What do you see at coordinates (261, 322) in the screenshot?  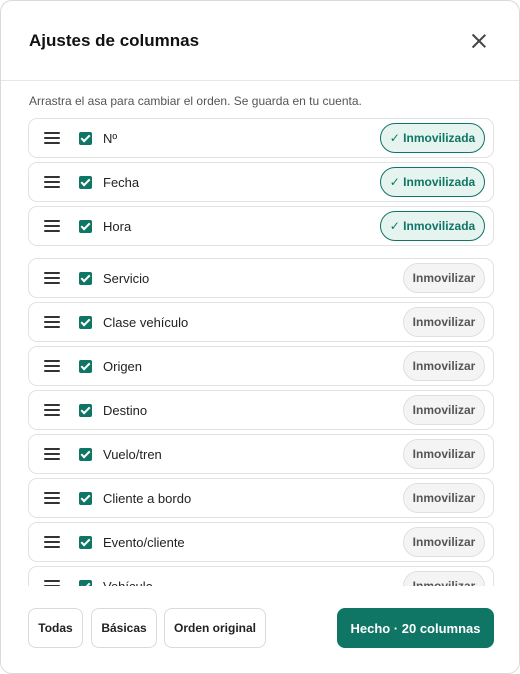 I see `column-row: Clase vehículo Inmovilizar` at bounding box center [261, 322].